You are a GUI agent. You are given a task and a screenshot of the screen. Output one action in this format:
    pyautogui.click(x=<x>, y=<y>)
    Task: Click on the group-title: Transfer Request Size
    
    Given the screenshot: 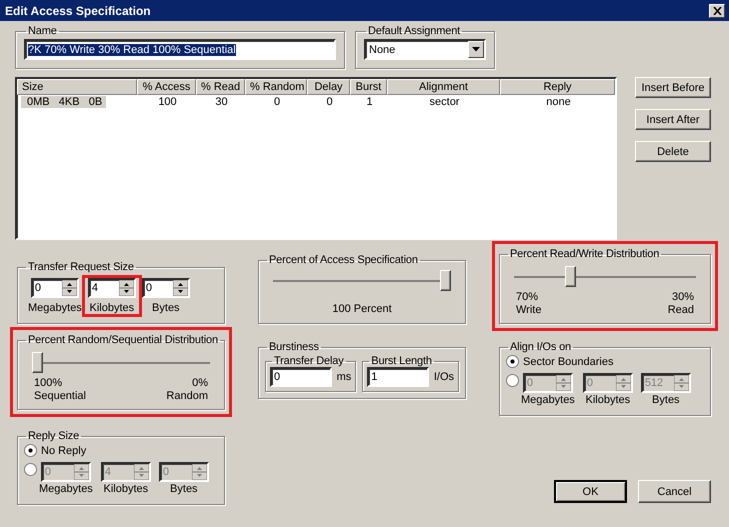 What is the action you would take?
    pyautogui.click(x=81, y=267)
    